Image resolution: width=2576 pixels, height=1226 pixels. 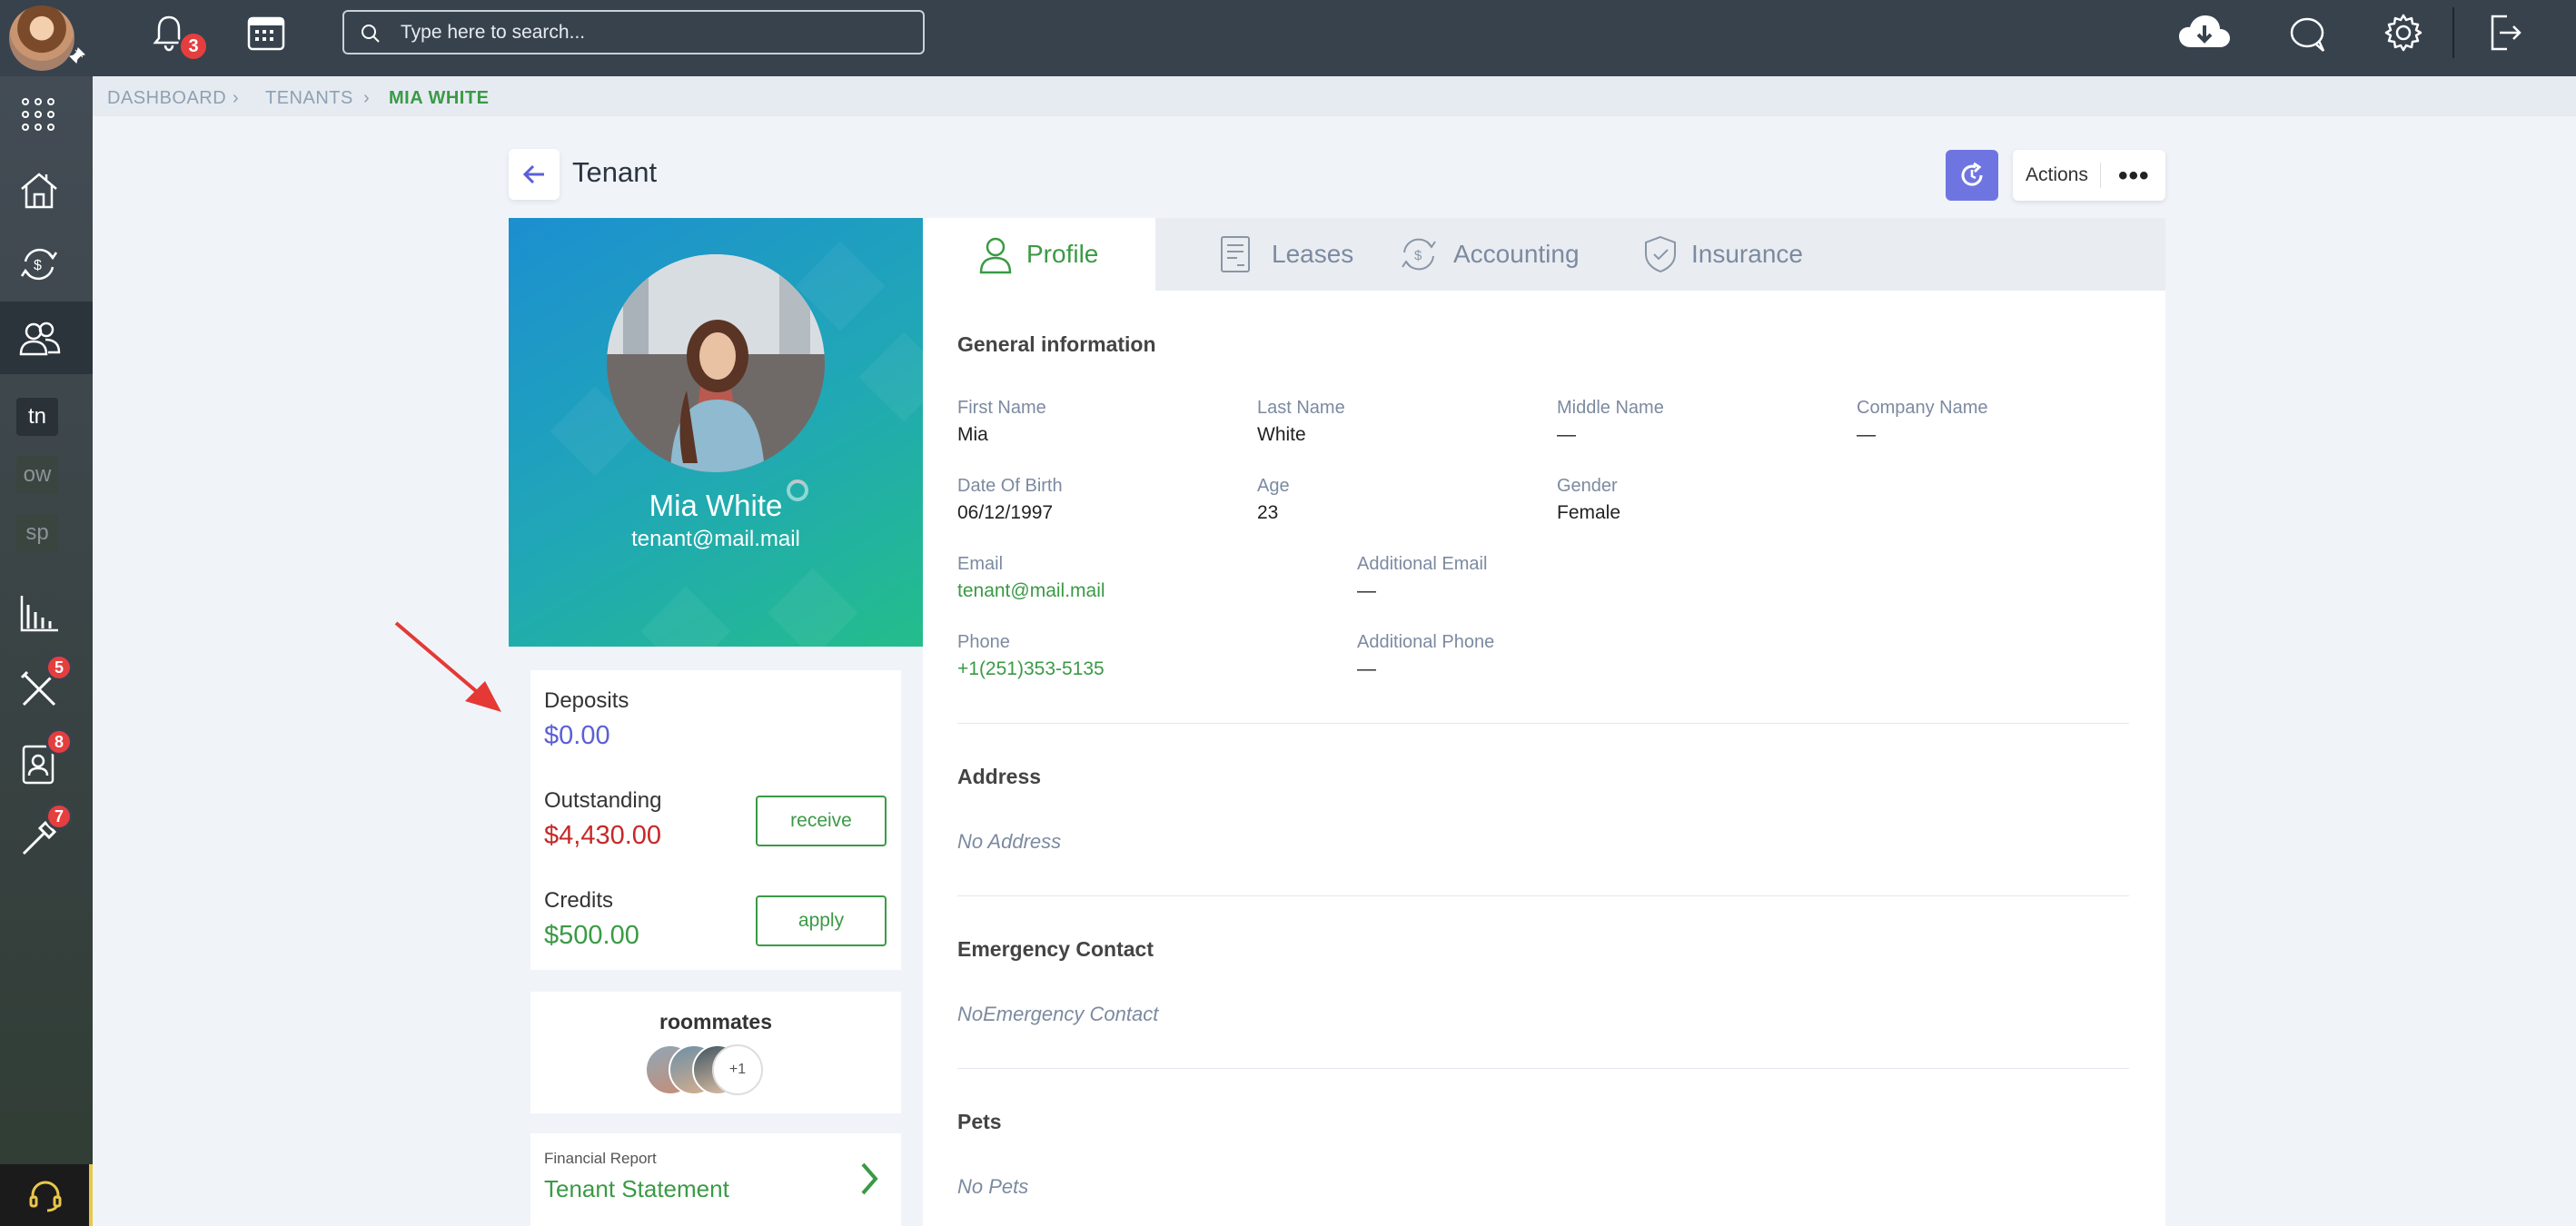 I want to click on middle-name-value: —, so click(x=1566, y=434).